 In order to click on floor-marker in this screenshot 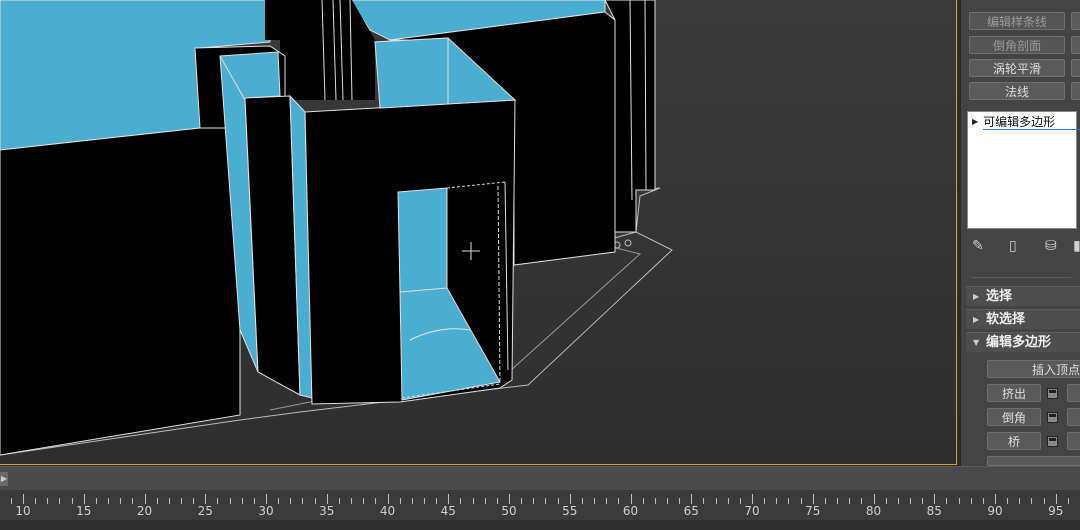, I will do `click(628, 243)`.